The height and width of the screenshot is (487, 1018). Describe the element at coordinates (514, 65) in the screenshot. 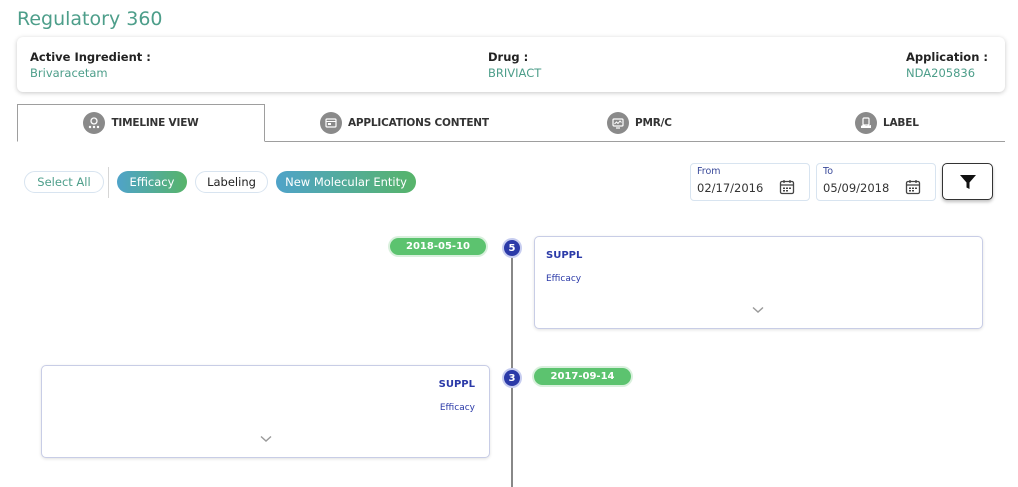

I see `drug-block: Drug : BRIVIACT` at that location.